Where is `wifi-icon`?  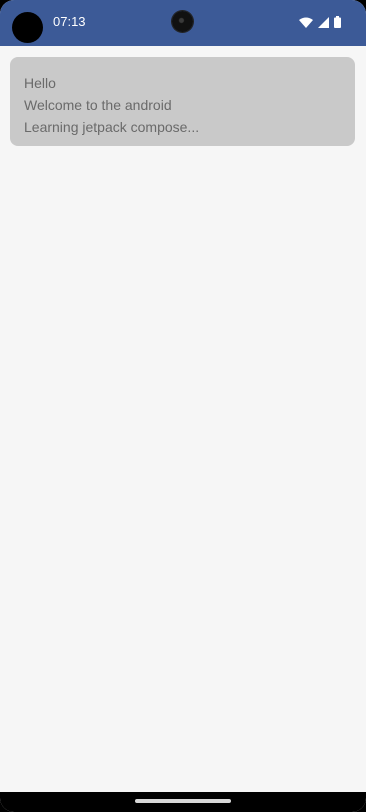 wifi-icon is located at coordinates (306, 22).